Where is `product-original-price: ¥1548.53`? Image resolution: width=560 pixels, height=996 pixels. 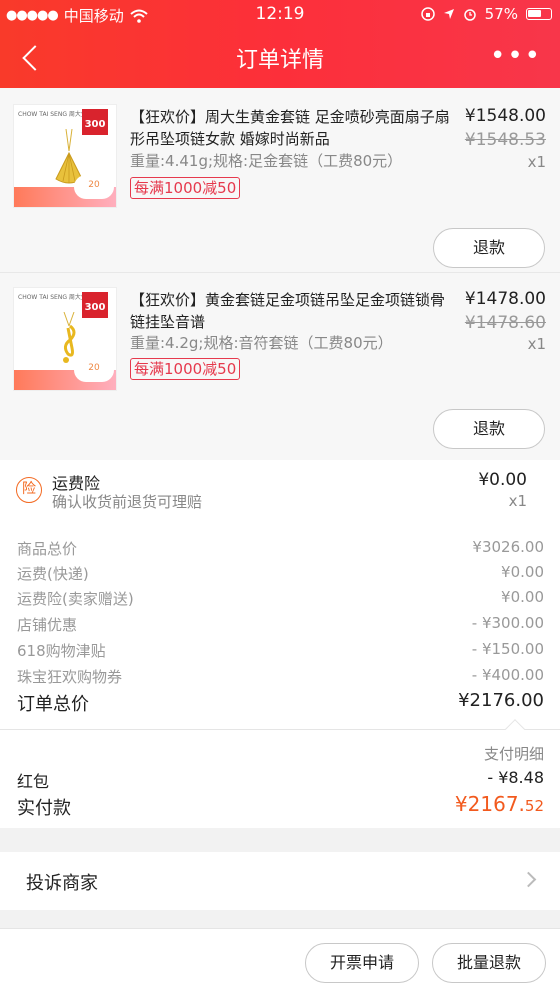 product-original-price: ¥1548.53 is located at coordinates (505, 140).